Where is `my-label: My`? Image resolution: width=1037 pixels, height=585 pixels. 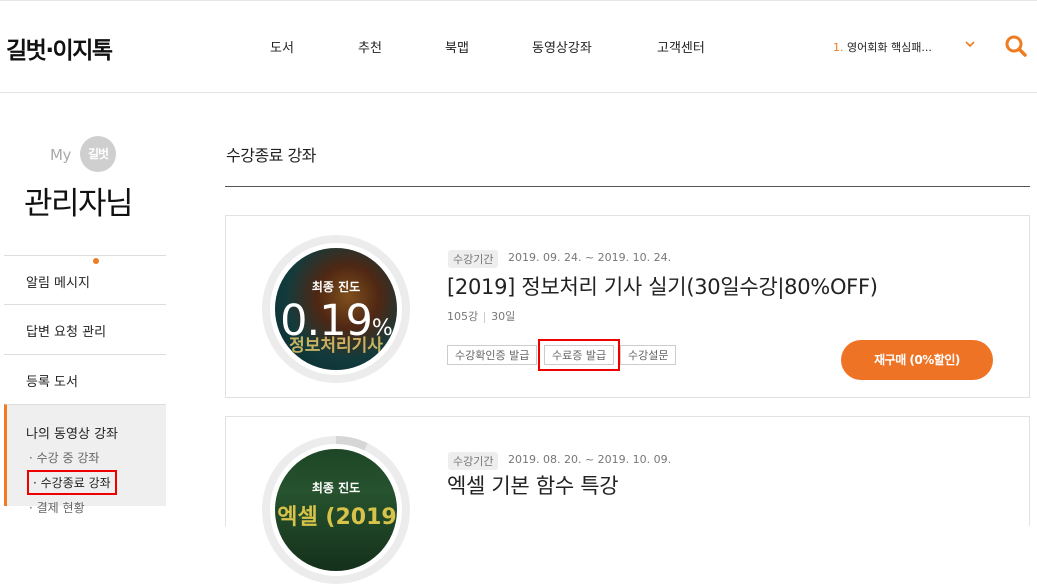 my-label: My is located at coordinates (60, 155).